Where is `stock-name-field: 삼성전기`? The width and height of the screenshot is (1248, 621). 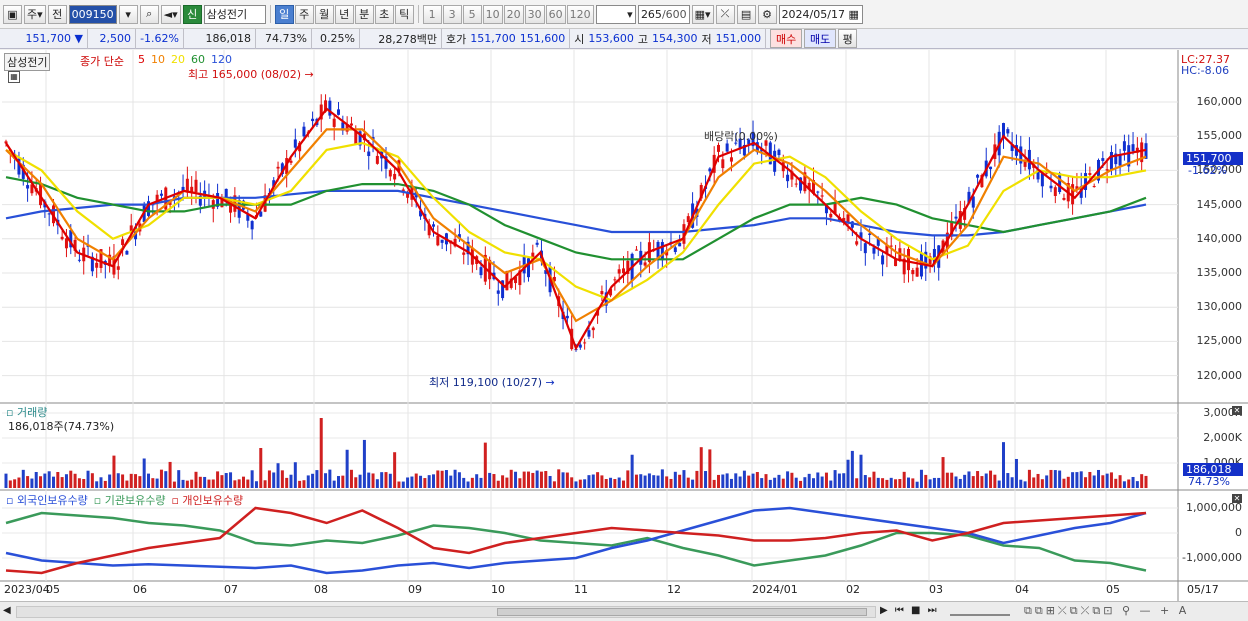 stock-name-field: 삼성전기 is located at coordinates (234, 14).